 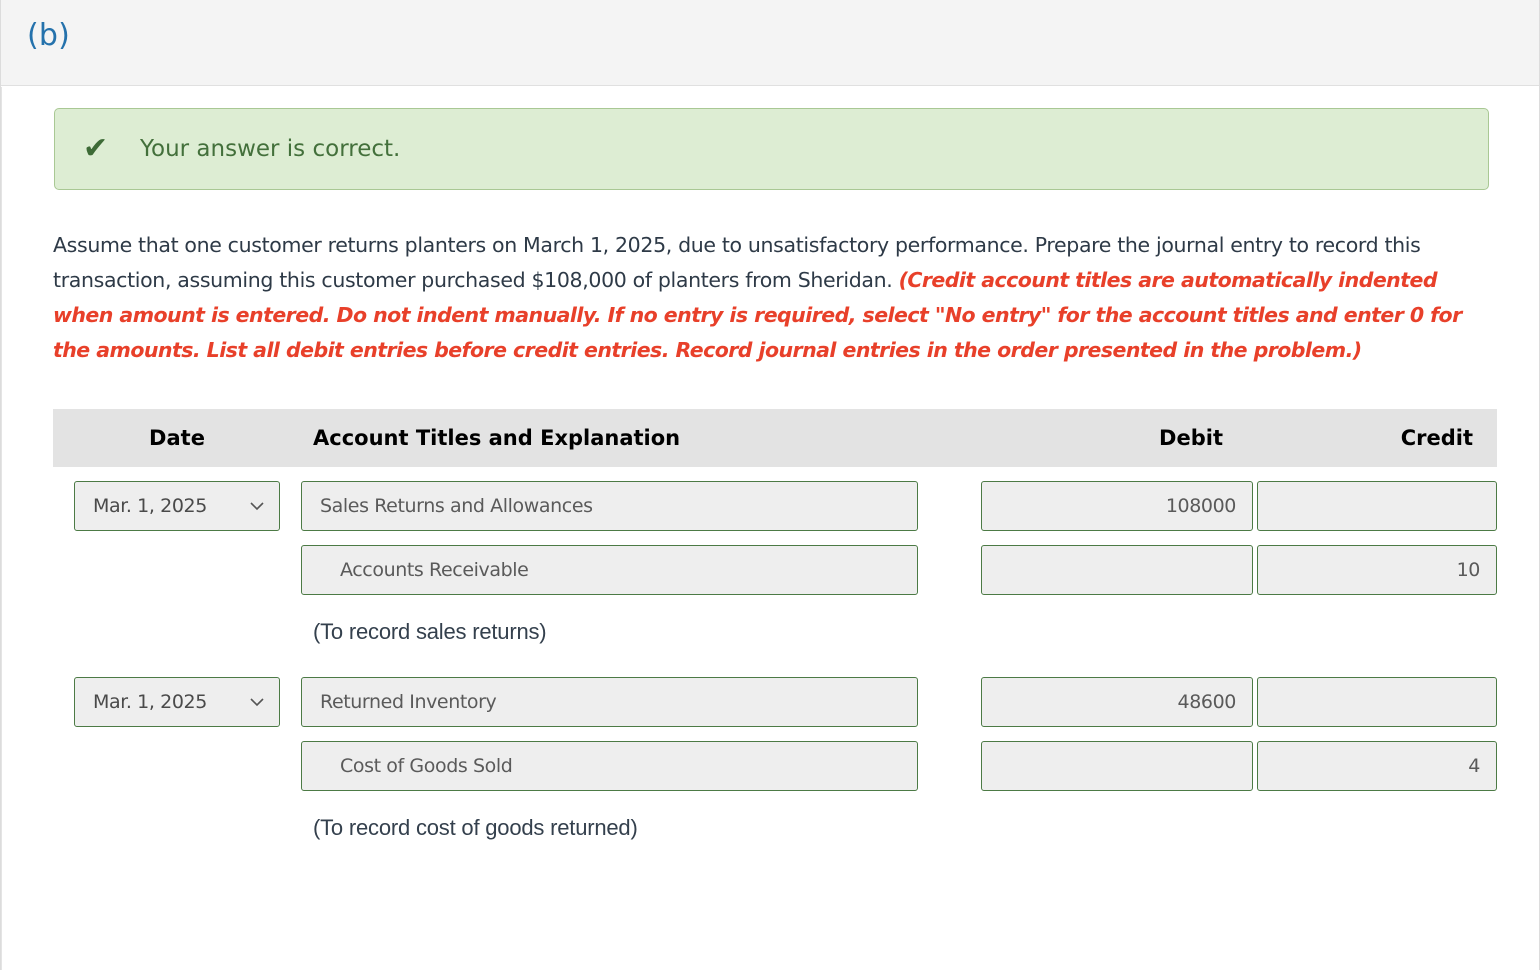 I want to click on account-title-value: Returned Inventory, so click(x=408, y=702).